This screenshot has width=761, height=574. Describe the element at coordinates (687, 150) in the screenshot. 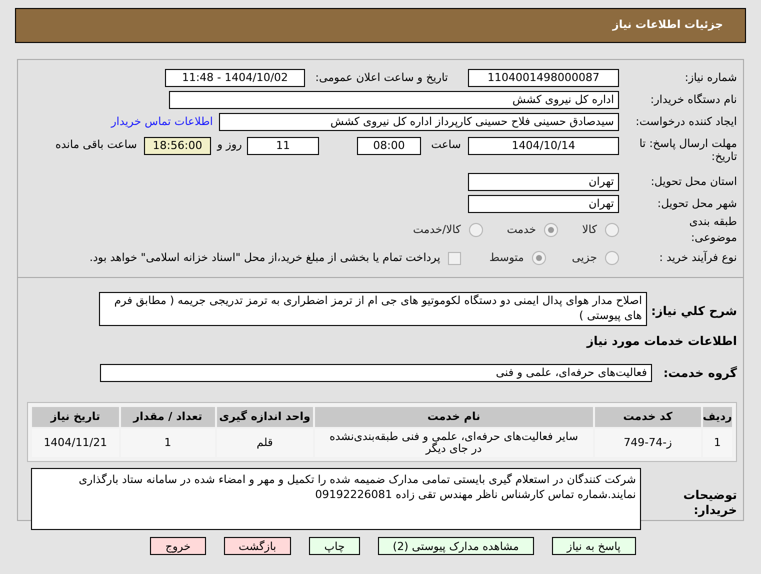

I see `field-label: مهلت ارسال پاسخ: تا تاریخ:` at that location.